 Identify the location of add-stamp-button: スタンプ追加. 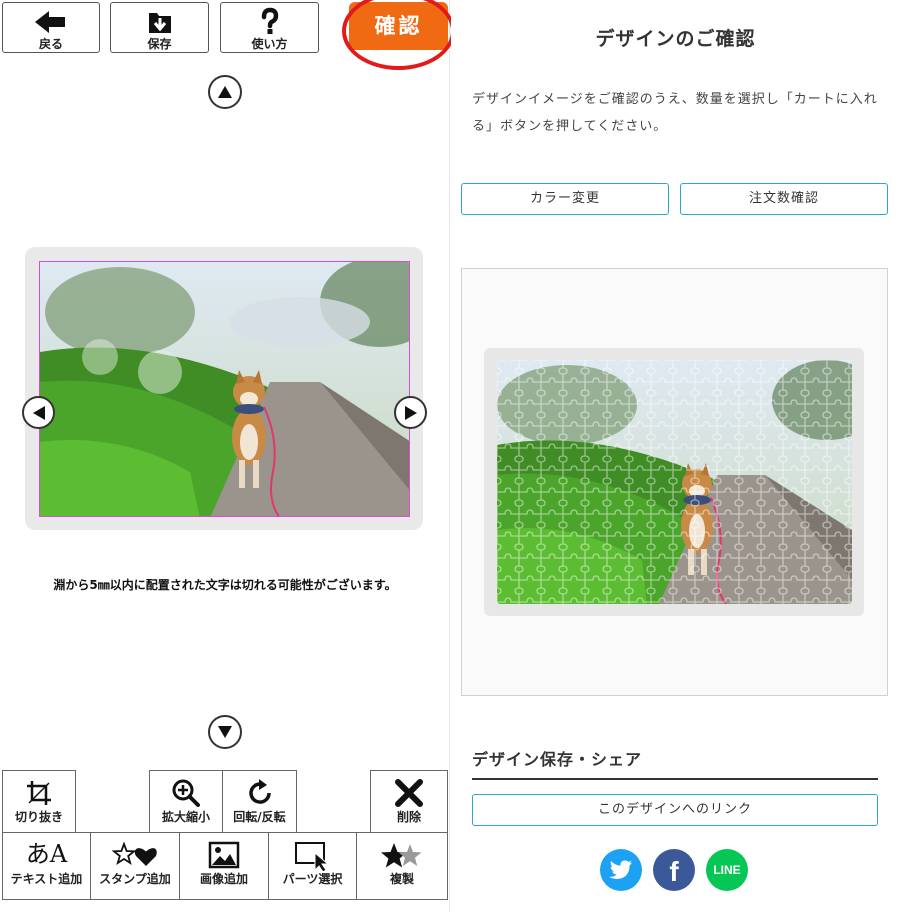
(135, 866).